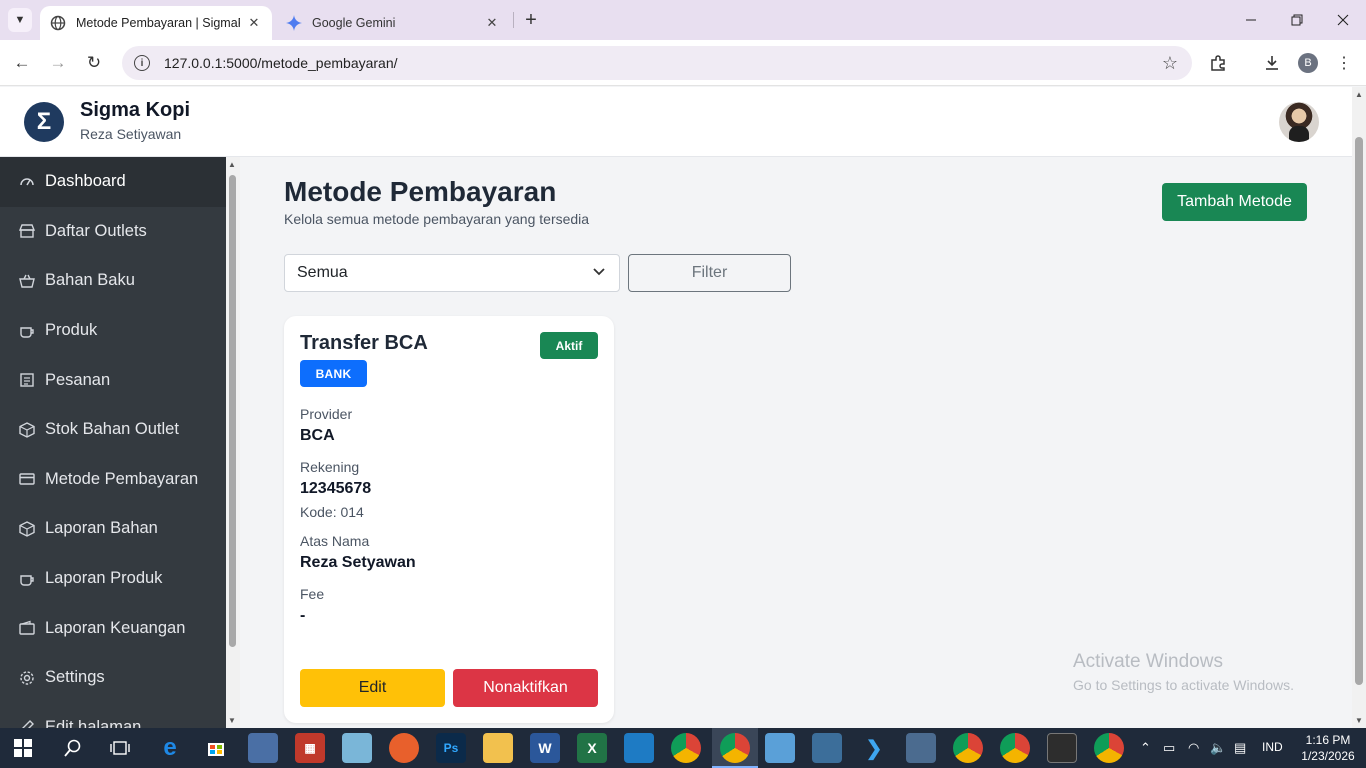  I want to click on sidebar-item-outlets: Daftar Outlets, so click(113, 232).